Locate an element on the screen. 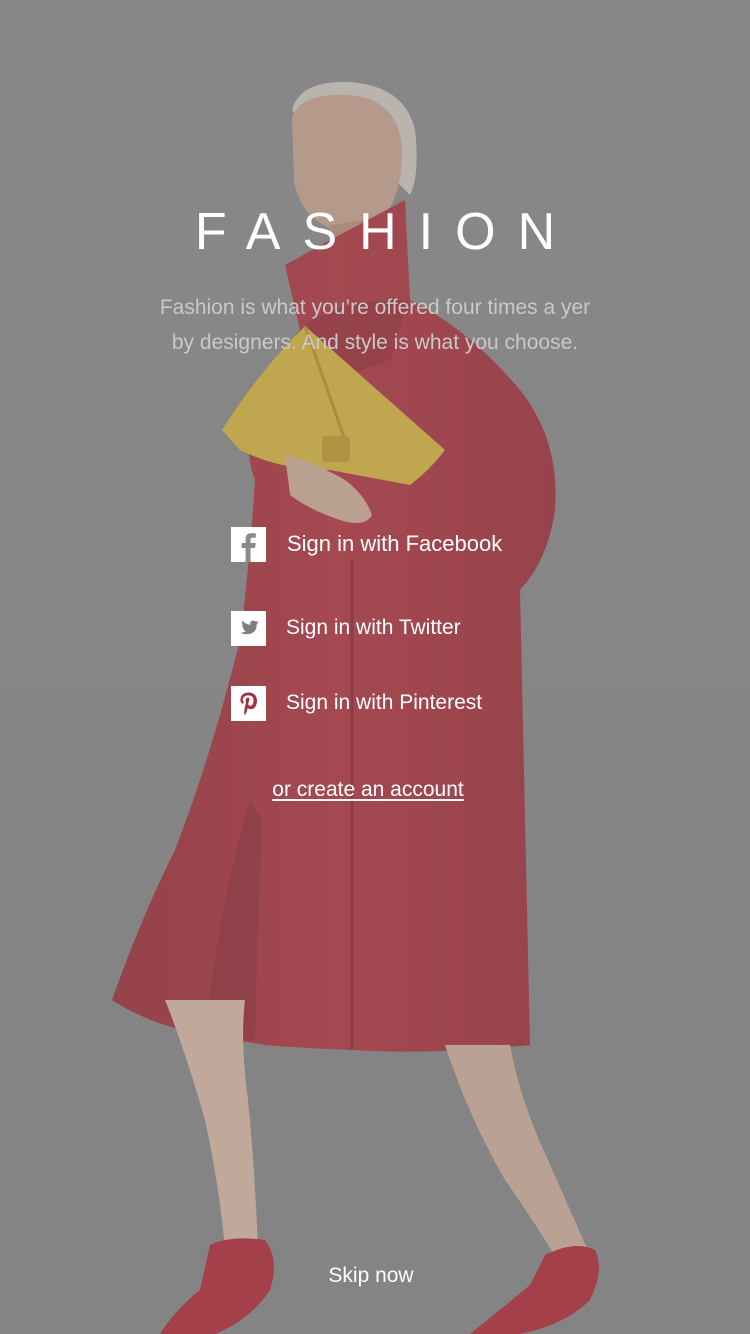 The height and width of the screenshot is (1334, 750). pinterest-label: Sign in with Pinterest is located at coordinates (384, 702).